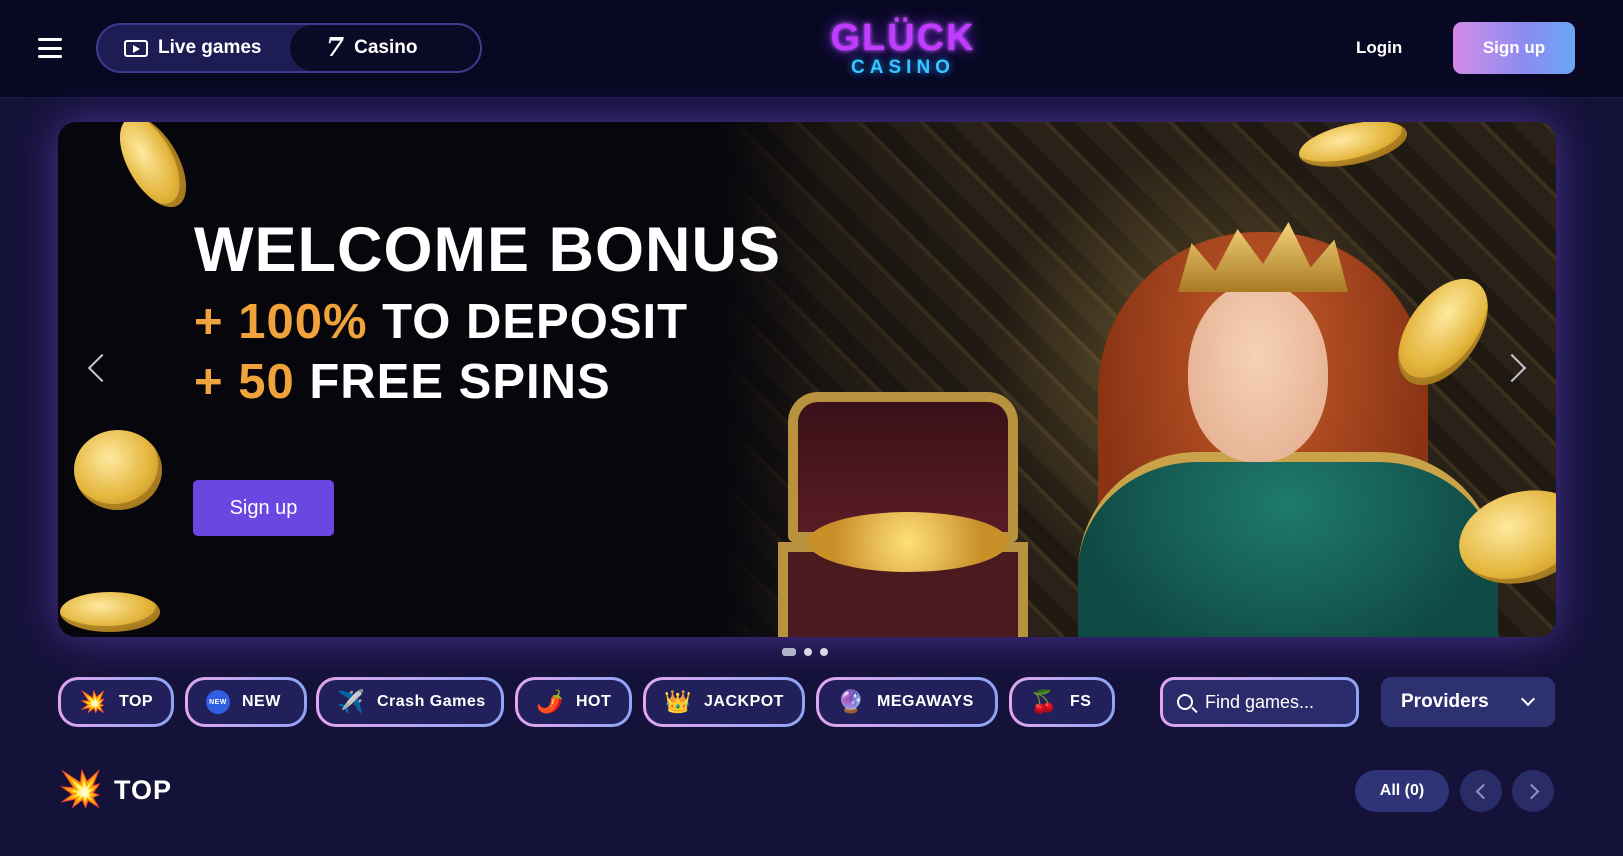  I want to click on new-badge-icon: NEW, so click(218, 702).